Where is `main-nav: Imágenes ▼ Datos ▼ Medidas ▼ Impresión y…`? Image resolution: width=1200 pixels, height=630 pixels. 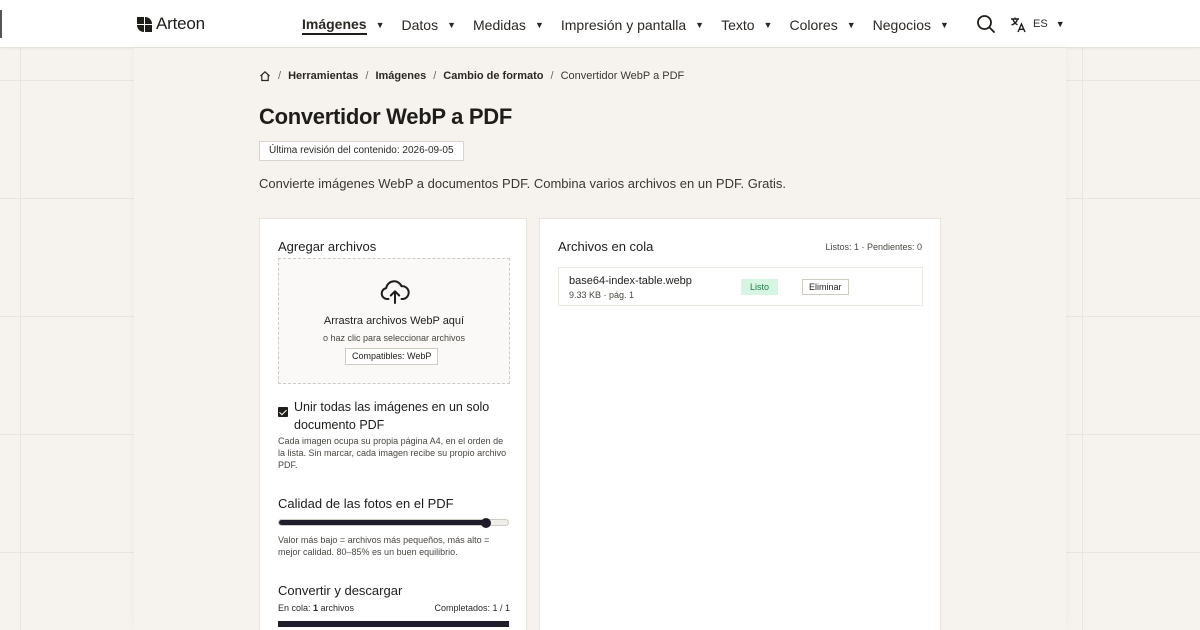
main-nav: Imágenes ▼ Datos ▼ Medidas ▼ Impresión y… is located at coordinates (634, 25).